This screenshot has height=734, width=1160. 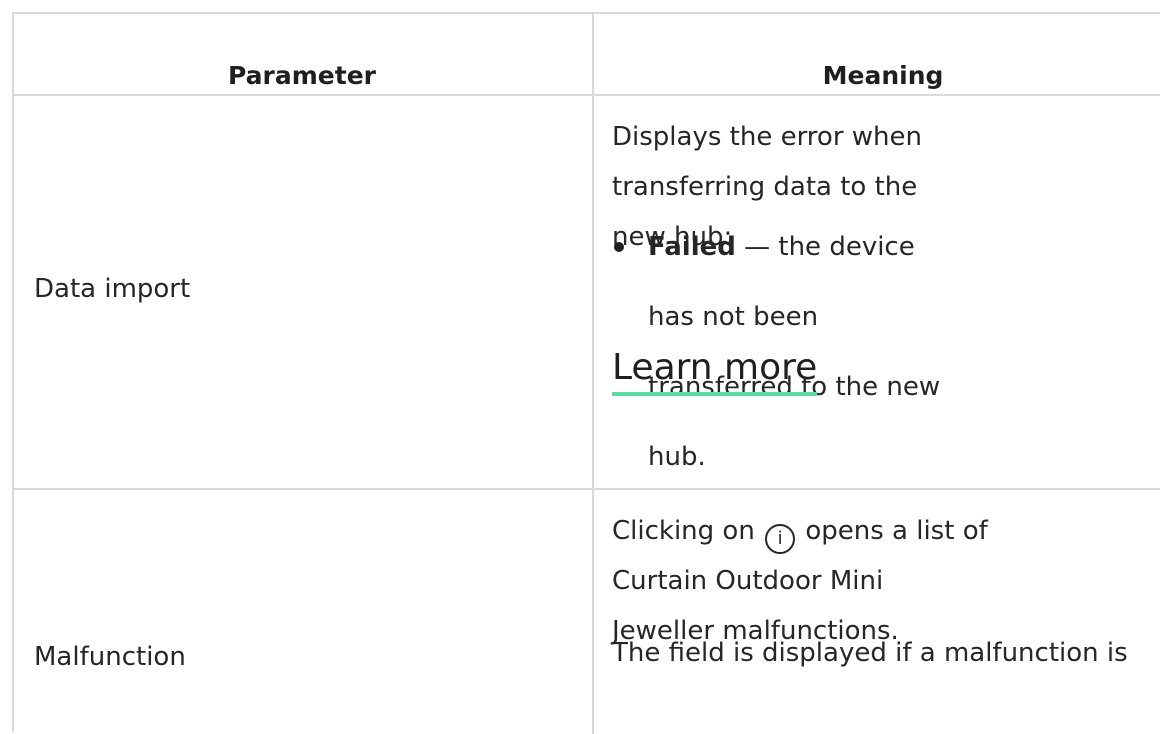 I want to click on param-data-import: Data import, so click(x=112, y=289).